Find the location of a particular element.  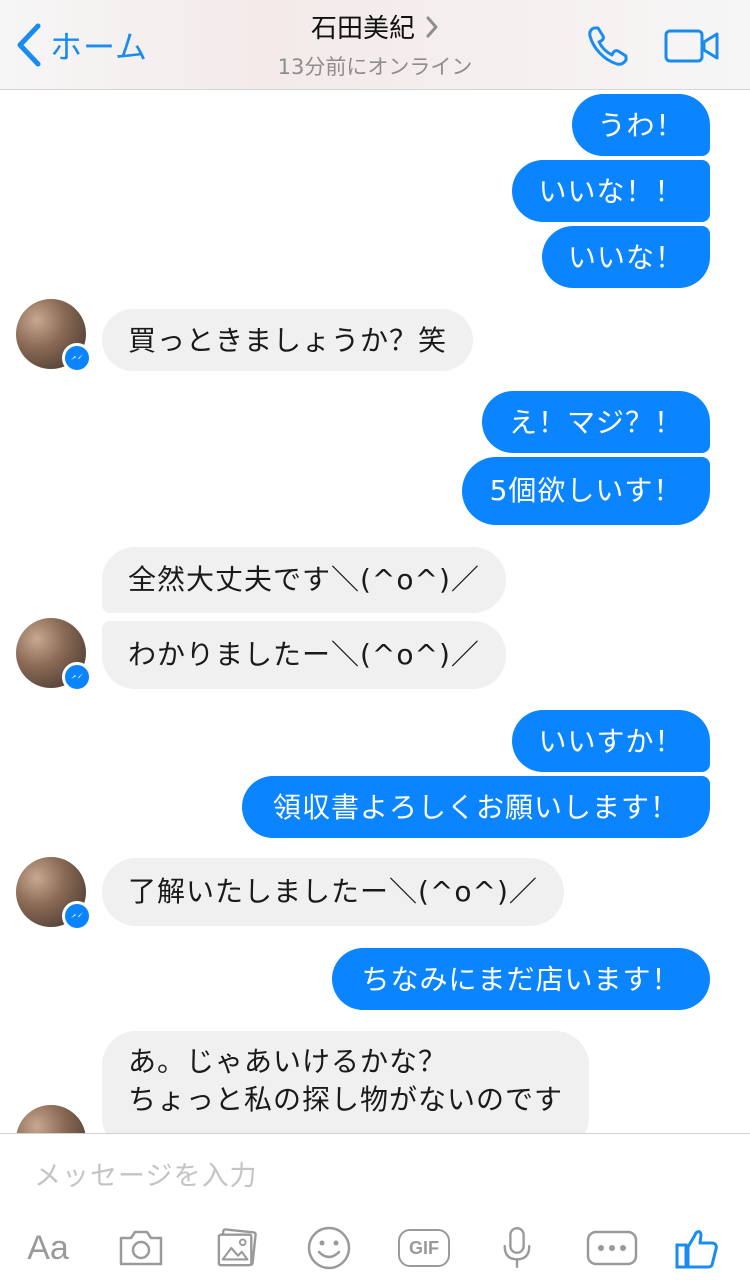

chevron-left-icon is located at coordinates (29, 45).